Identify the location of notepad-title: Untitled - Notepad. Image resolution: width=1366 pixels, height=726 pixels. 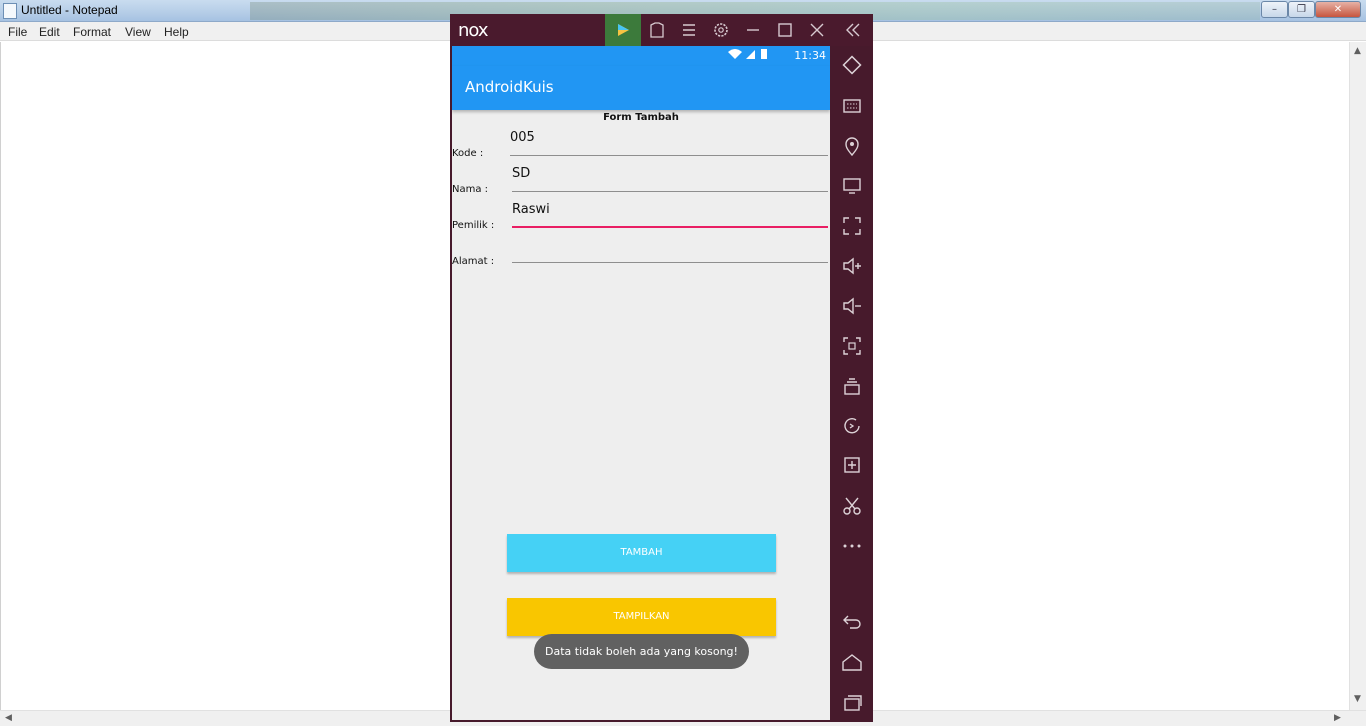
(69, 10).